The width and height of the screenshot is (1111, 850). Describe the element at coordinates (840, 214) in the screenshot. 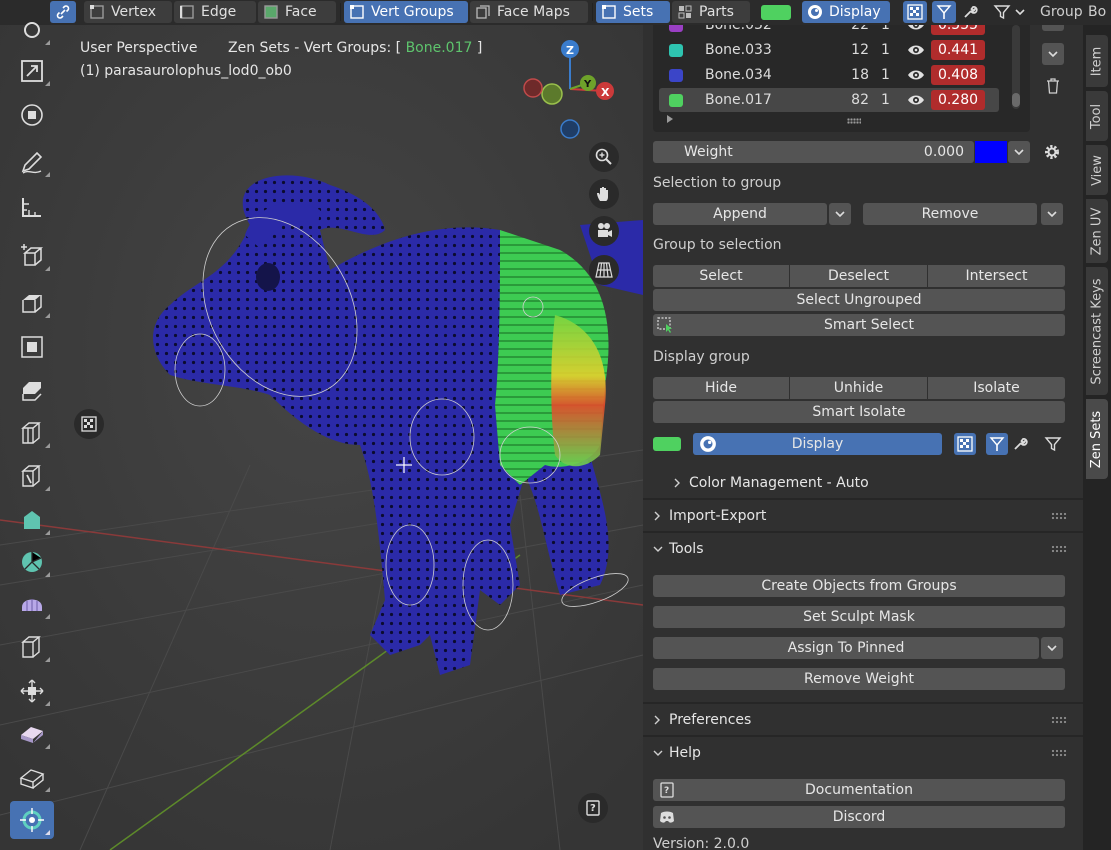

I see `append-dropdown` at that location.